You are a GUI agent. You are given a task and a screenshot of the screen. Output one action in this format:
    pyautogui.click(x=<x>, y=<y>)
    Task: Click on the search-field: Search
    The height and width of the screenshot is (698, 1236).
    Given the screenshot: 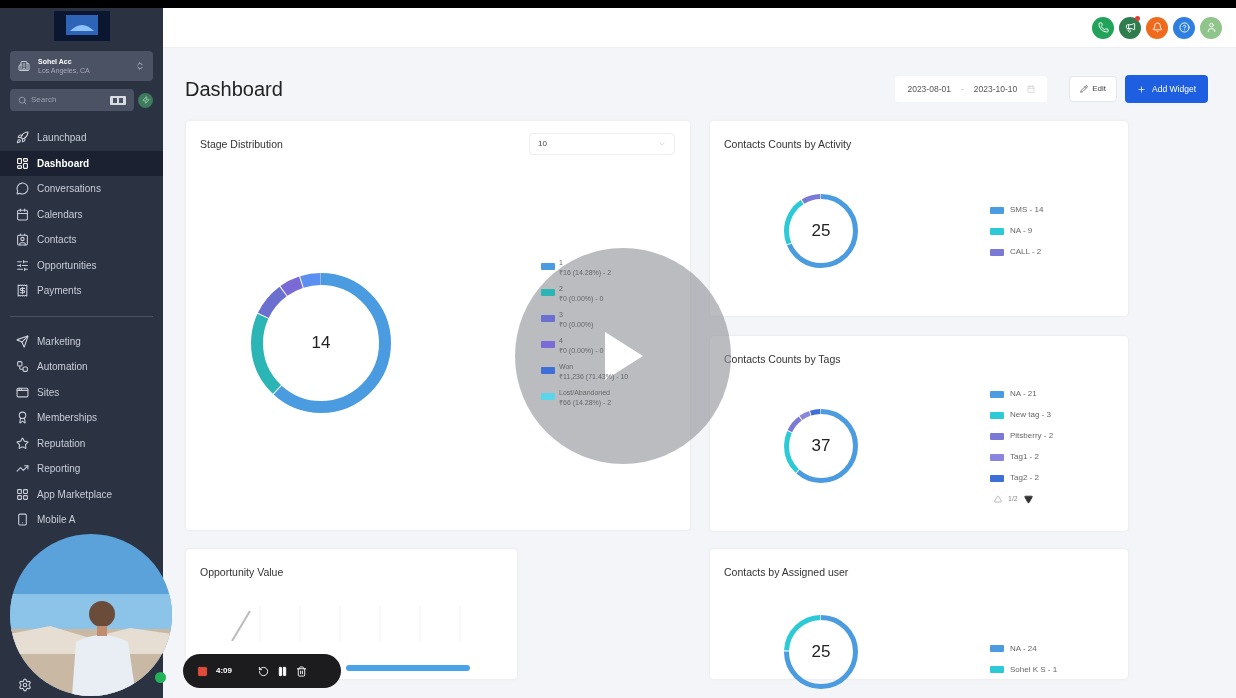 What is the action you would take?
    pyautogui.click(x=72, y=100)
    